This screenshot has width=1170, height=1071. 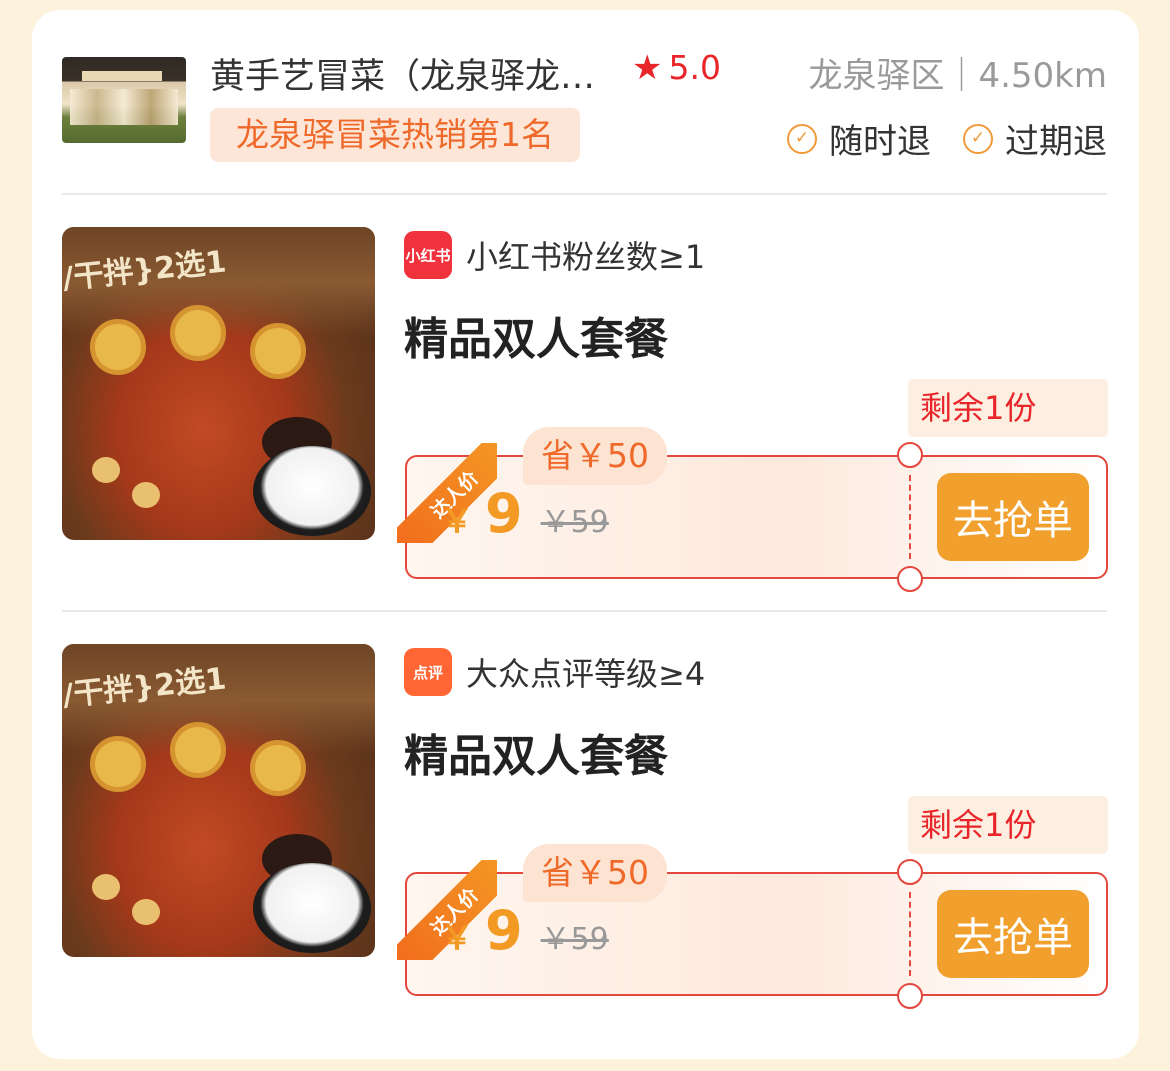 What do you see at coordinates (124, 107) in the screenshot?
I see `store-front` at bounding box center [124, 107].